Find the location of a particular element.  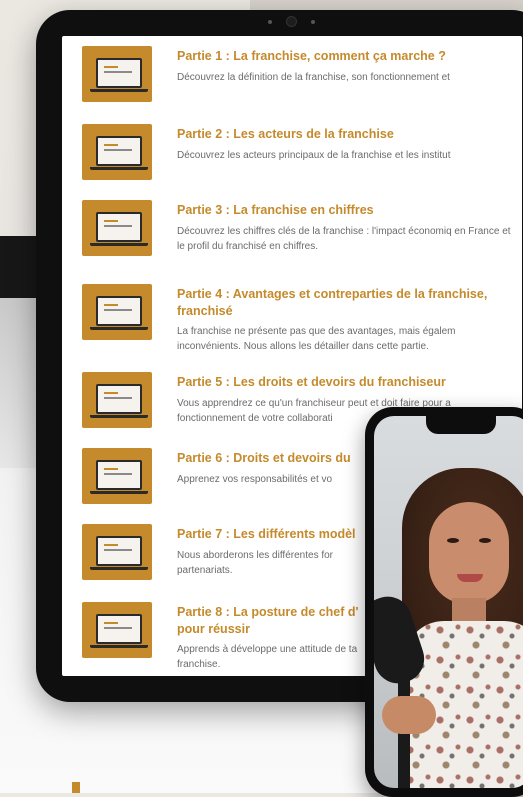

tablet-camera-bar is located at coordinates (279, 21).